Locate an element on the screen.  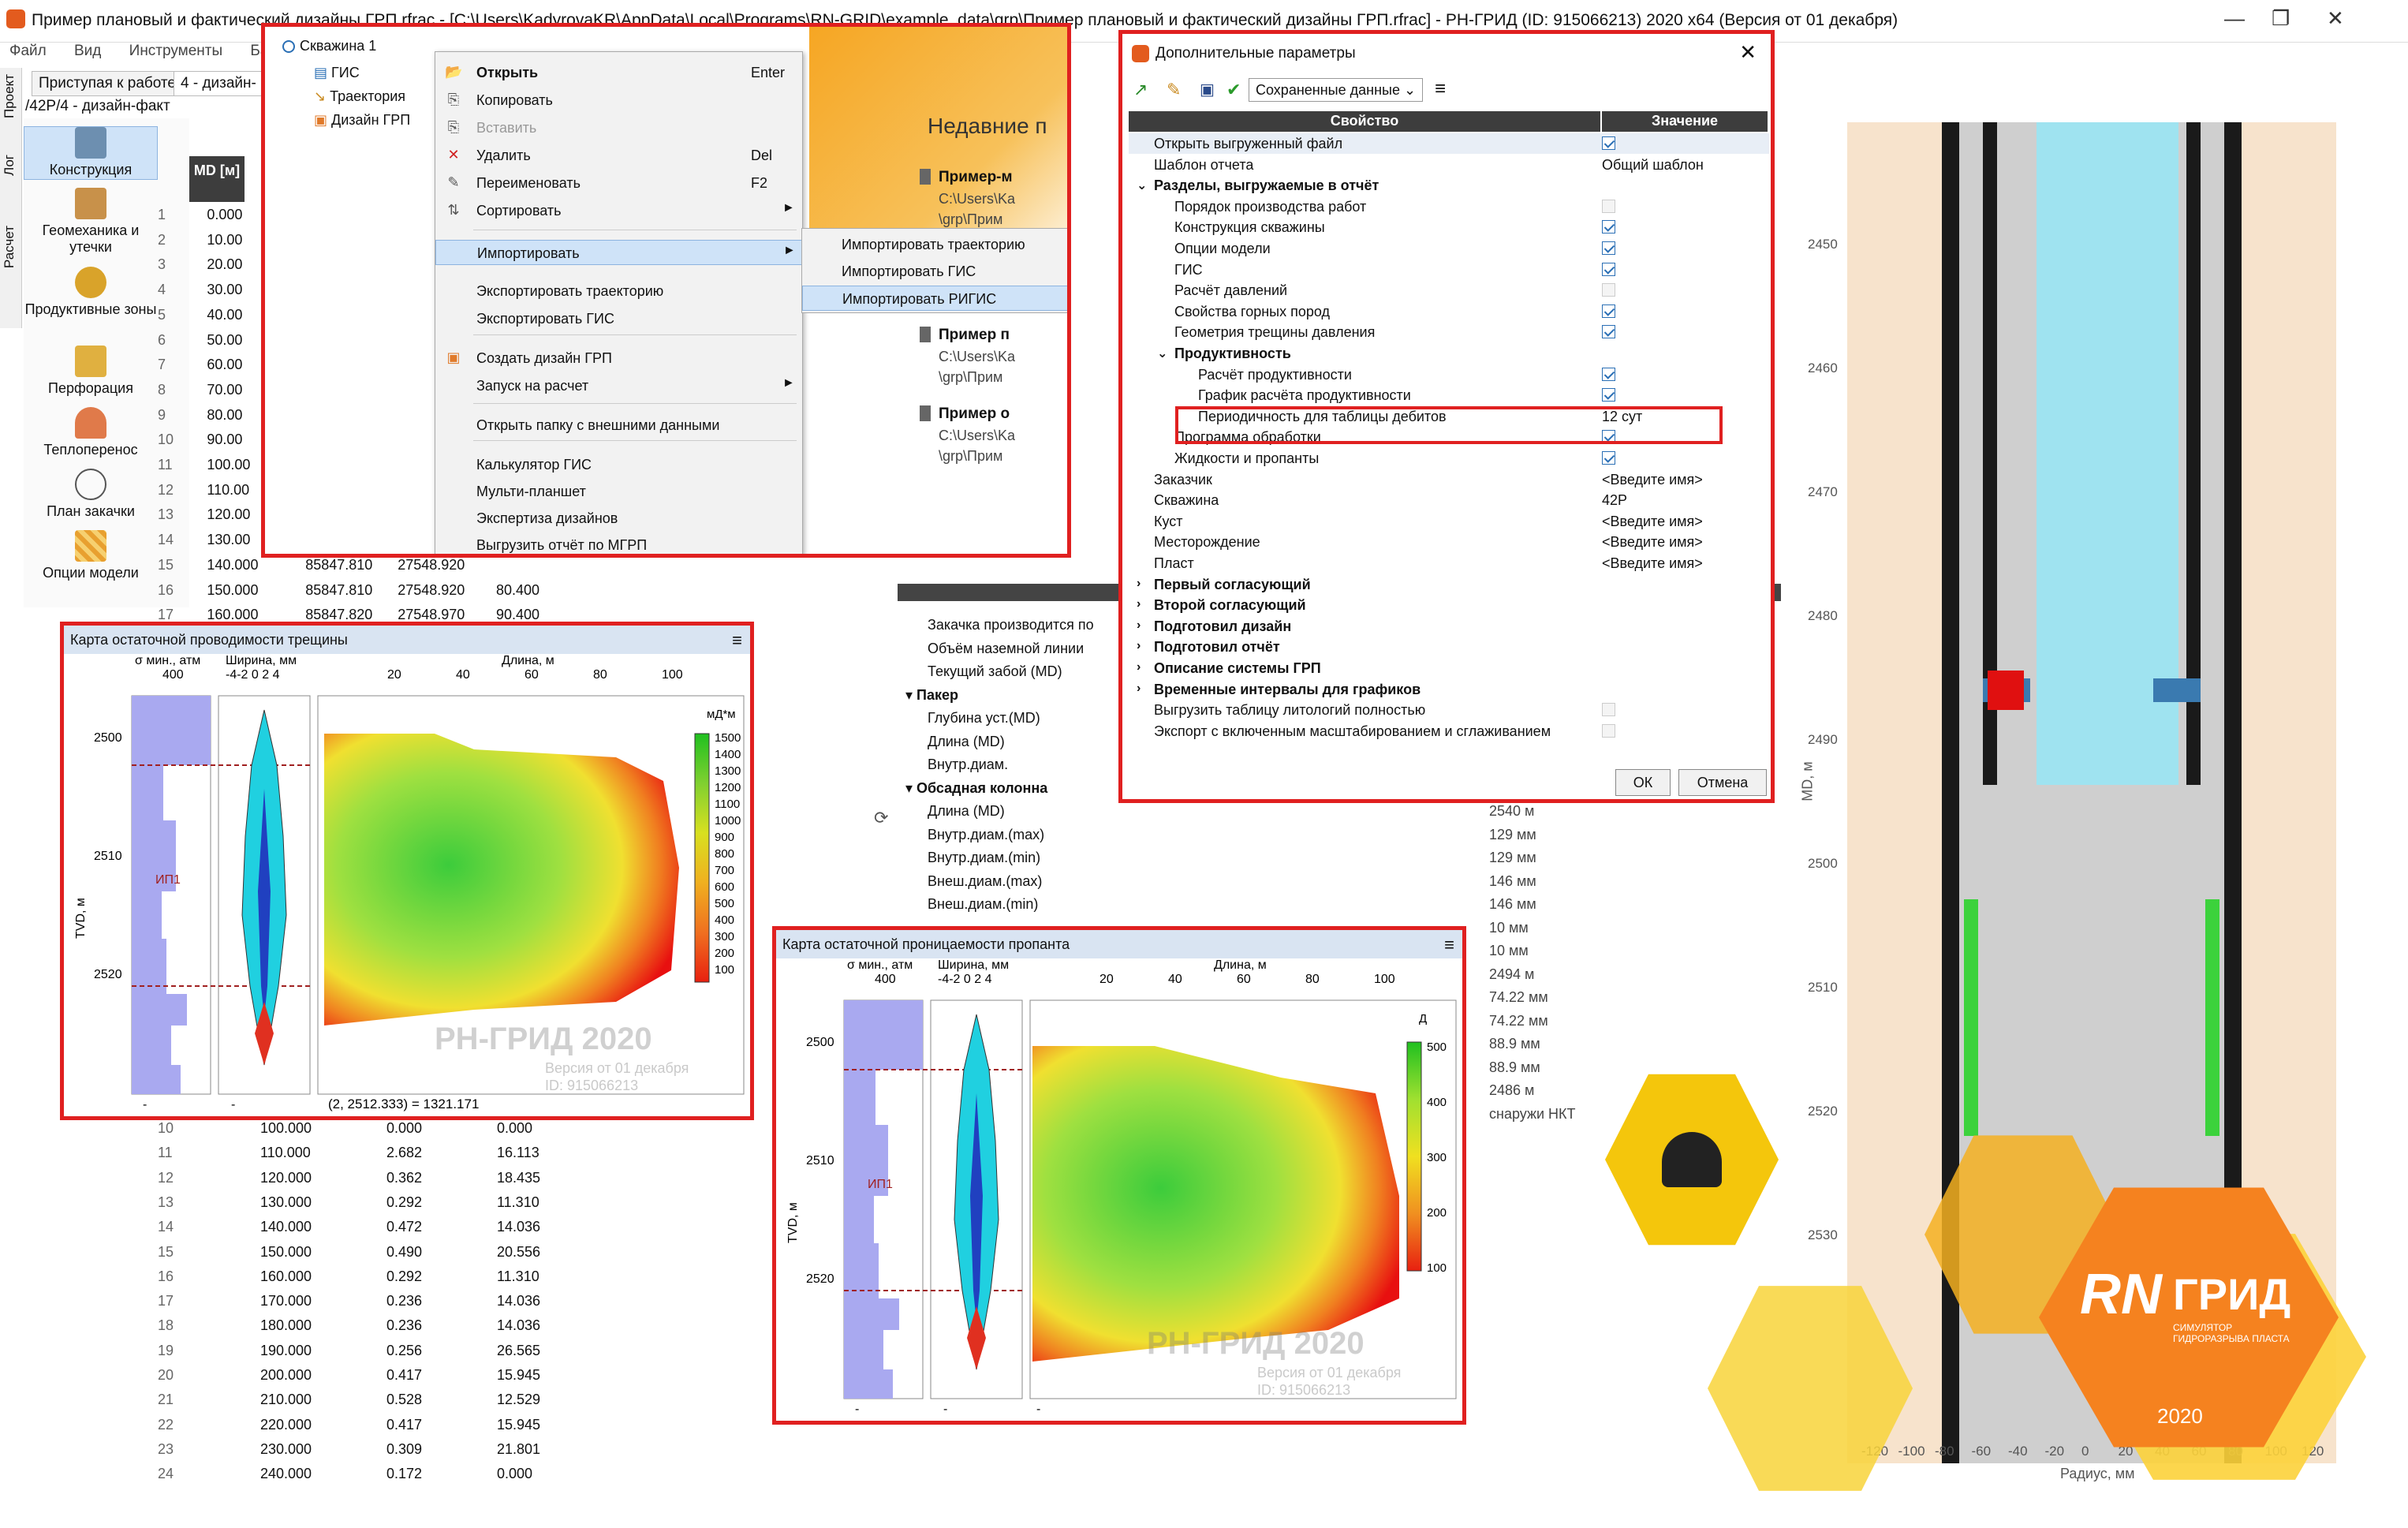
menu-item-13: Мульти-планшет is located at coordinates (618, 491).